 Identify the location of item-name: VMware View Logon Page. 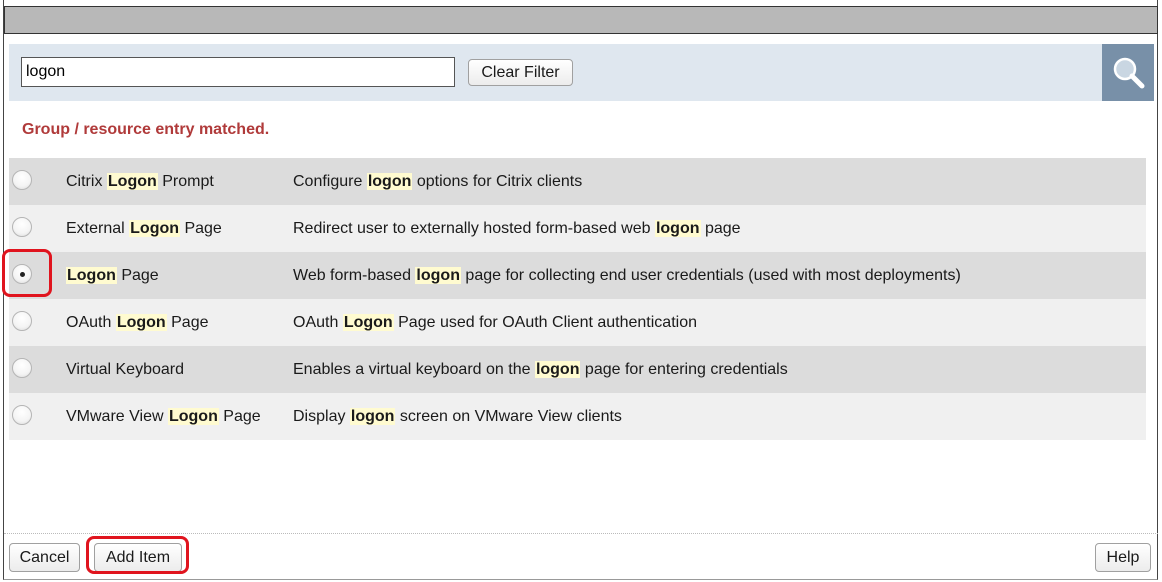
(163, 416).